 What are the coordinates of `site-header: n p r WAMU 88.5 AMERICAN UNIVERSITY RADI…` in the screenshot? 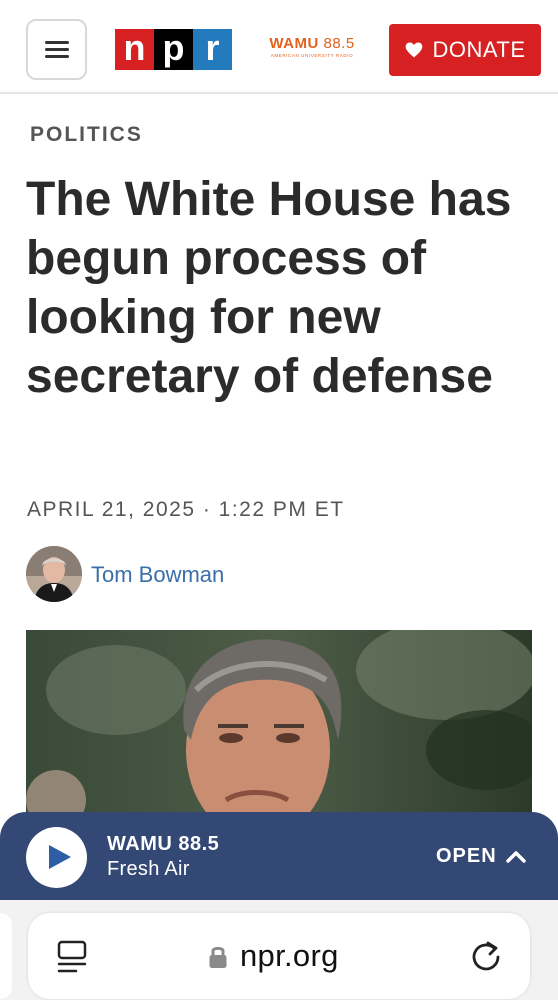 It's located at (279, 47).